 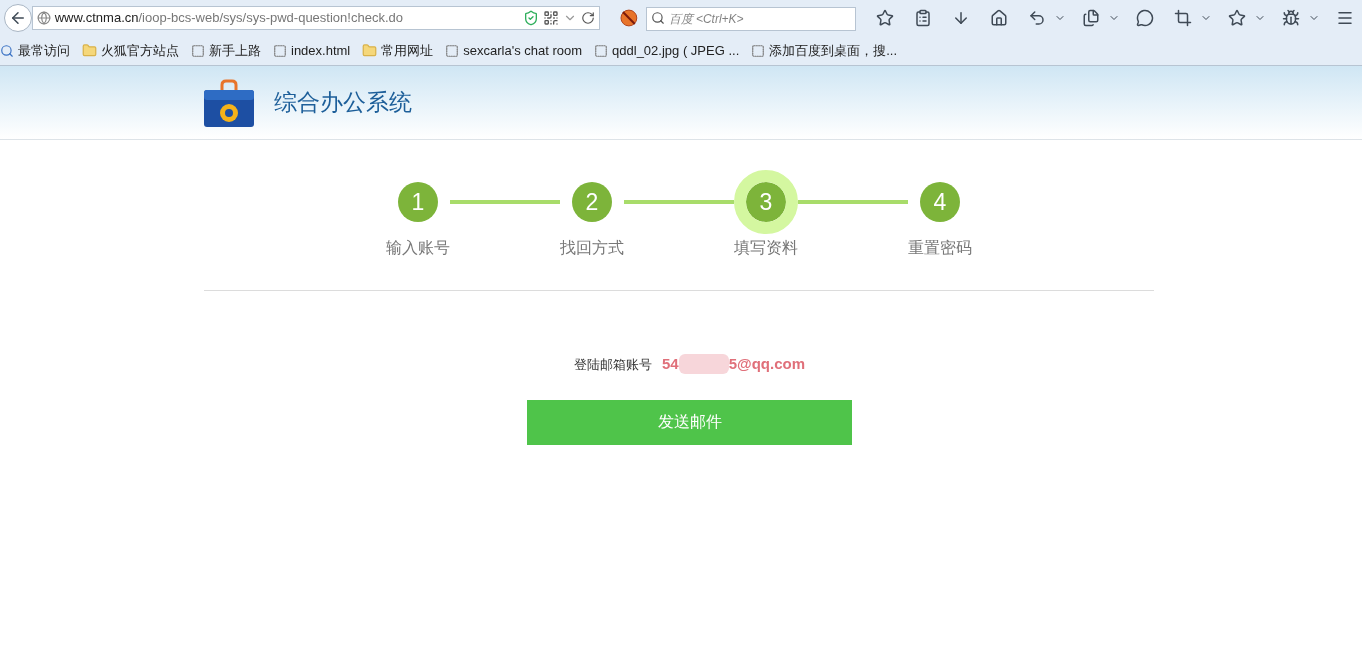 I want to click on step-label: 填写资料, so click(x=766, y=248).